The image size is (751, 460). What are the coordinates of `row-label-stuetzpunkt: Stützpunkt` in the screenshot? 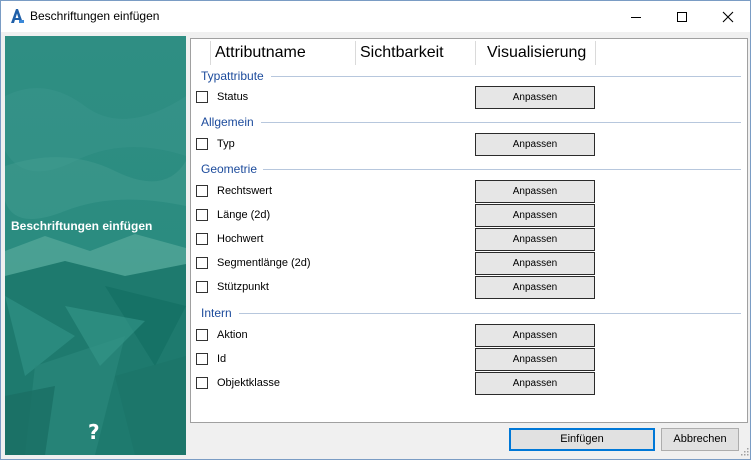 It's located at (243, 287).